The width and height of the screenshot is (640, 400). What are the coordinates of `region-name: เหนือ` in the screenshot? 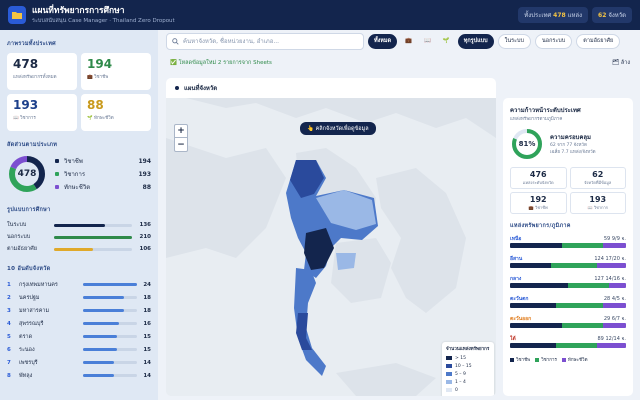 It's located at (516, 239).